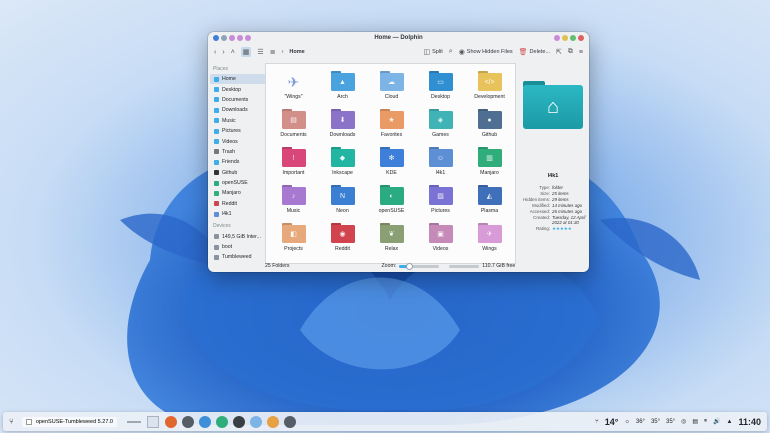 The height and width of the screenshot is (433, 770). Describe the element at coordinates (239, 100) in the screenshot. I see `sidebar-item: Documents` at that location.